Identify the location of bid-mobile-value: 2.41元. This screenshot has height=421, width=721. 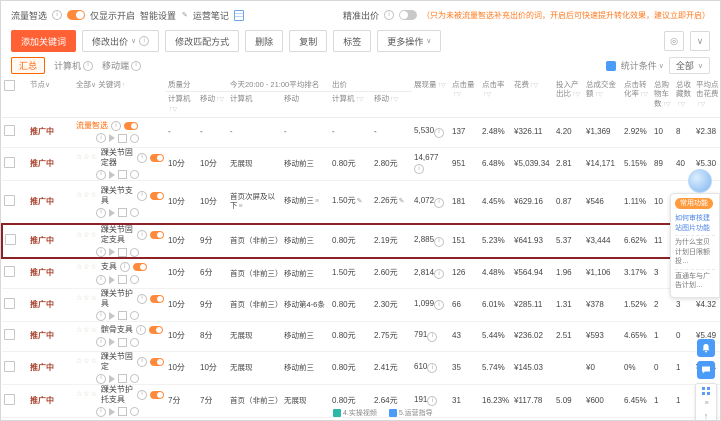
(386, 367).